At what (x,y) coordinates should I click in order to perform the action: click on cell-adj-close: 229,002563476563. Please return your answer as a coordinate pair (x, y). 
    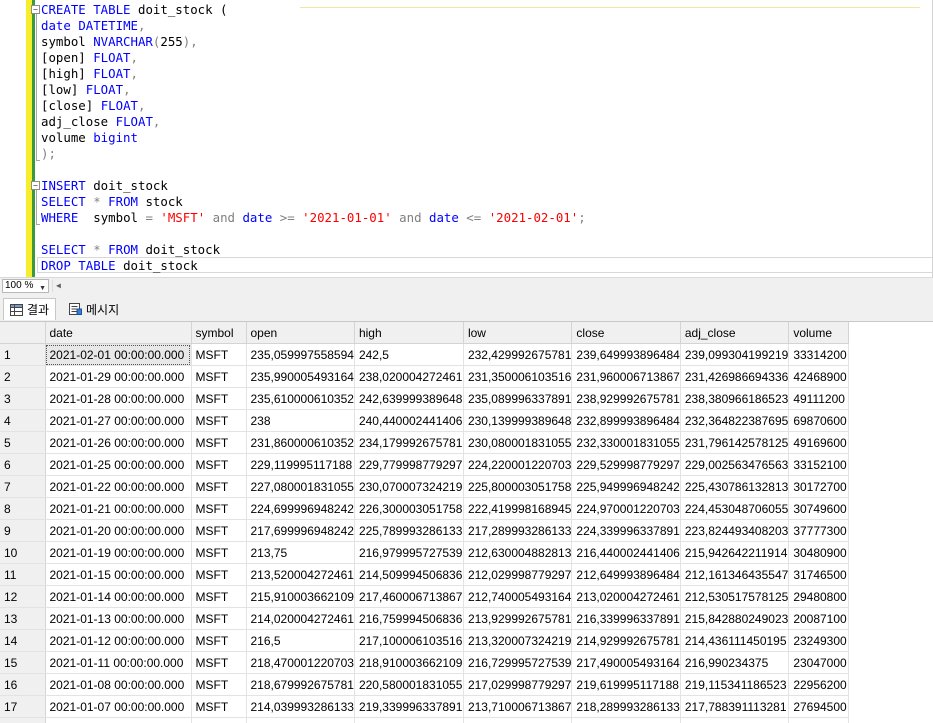
    Looking at the image, I should click on (734, 465).